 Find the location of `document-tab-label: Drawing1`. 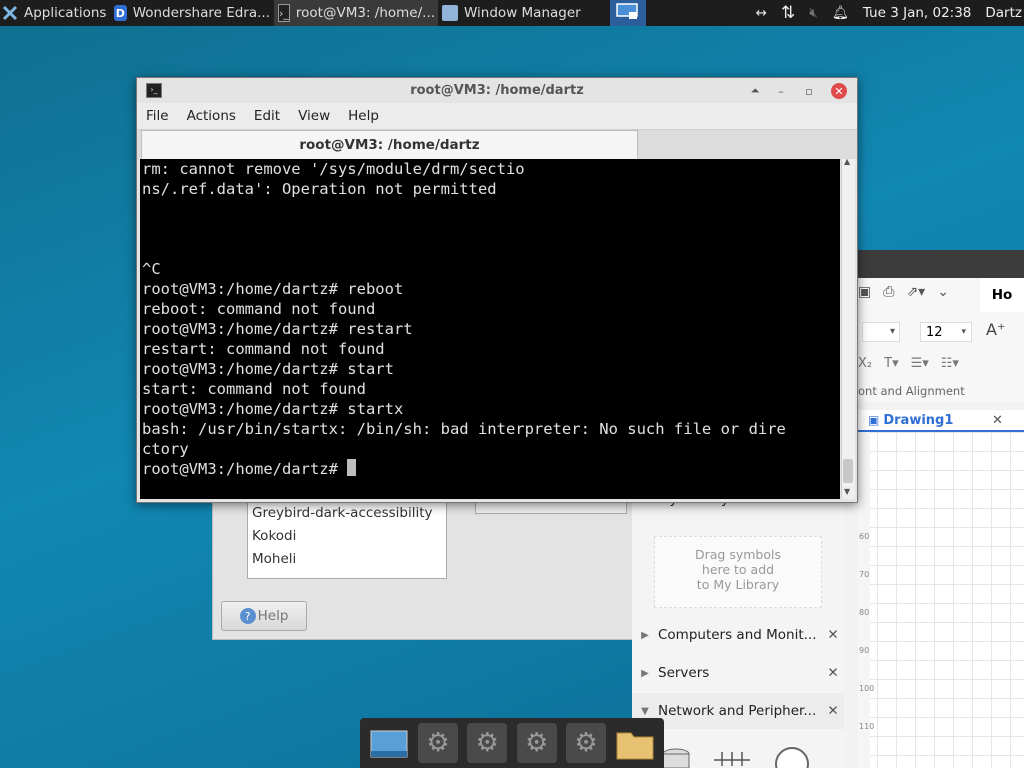

document-tab-label: Drawing1 is located at coordinates (918, 420).